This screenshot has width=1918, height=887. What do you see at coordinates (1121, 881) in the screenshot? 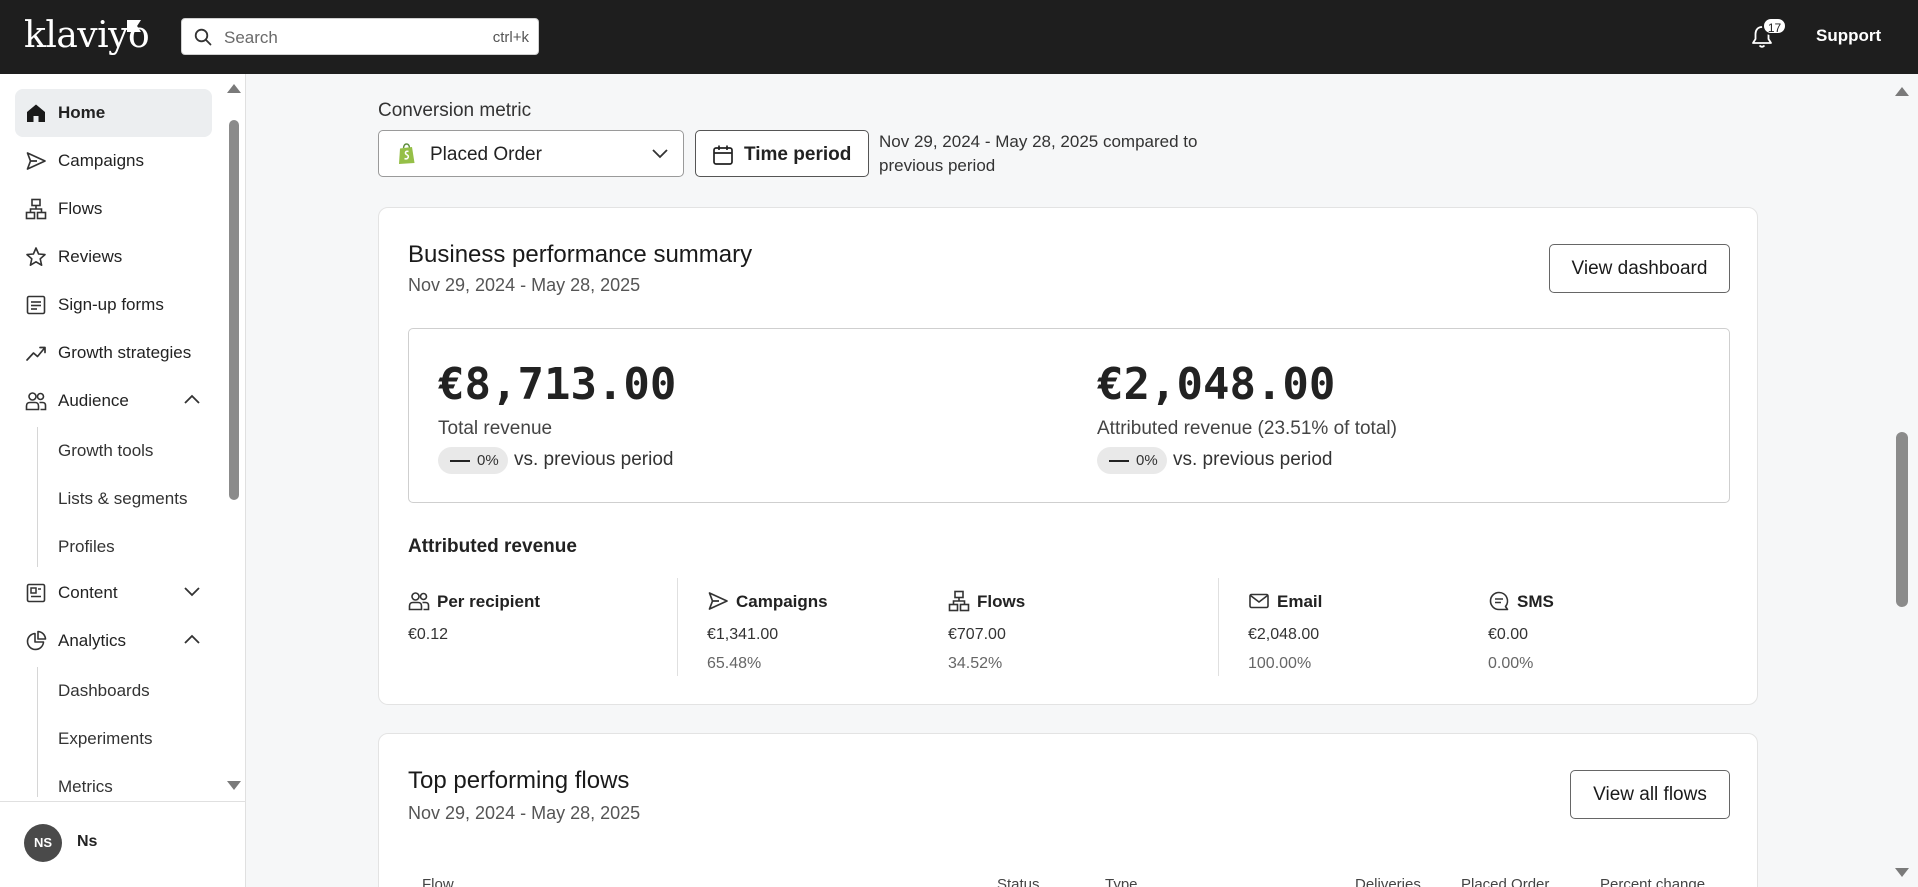
I see `column-header-type: Type` at bounding box center [1121, 881].